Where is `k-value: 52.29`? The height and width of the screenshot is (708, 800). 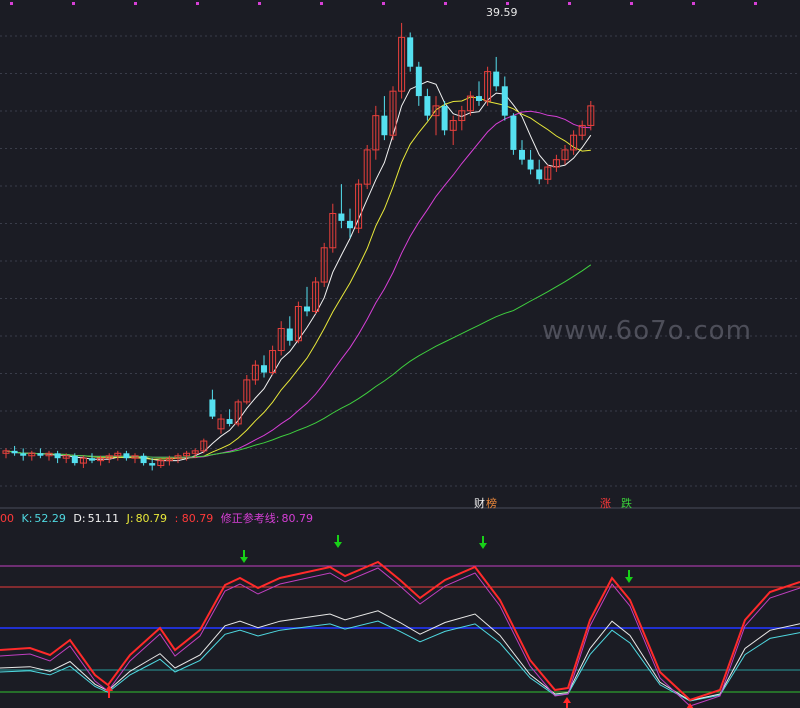 k-value: 52.29 is located at coordinates (50, 518).